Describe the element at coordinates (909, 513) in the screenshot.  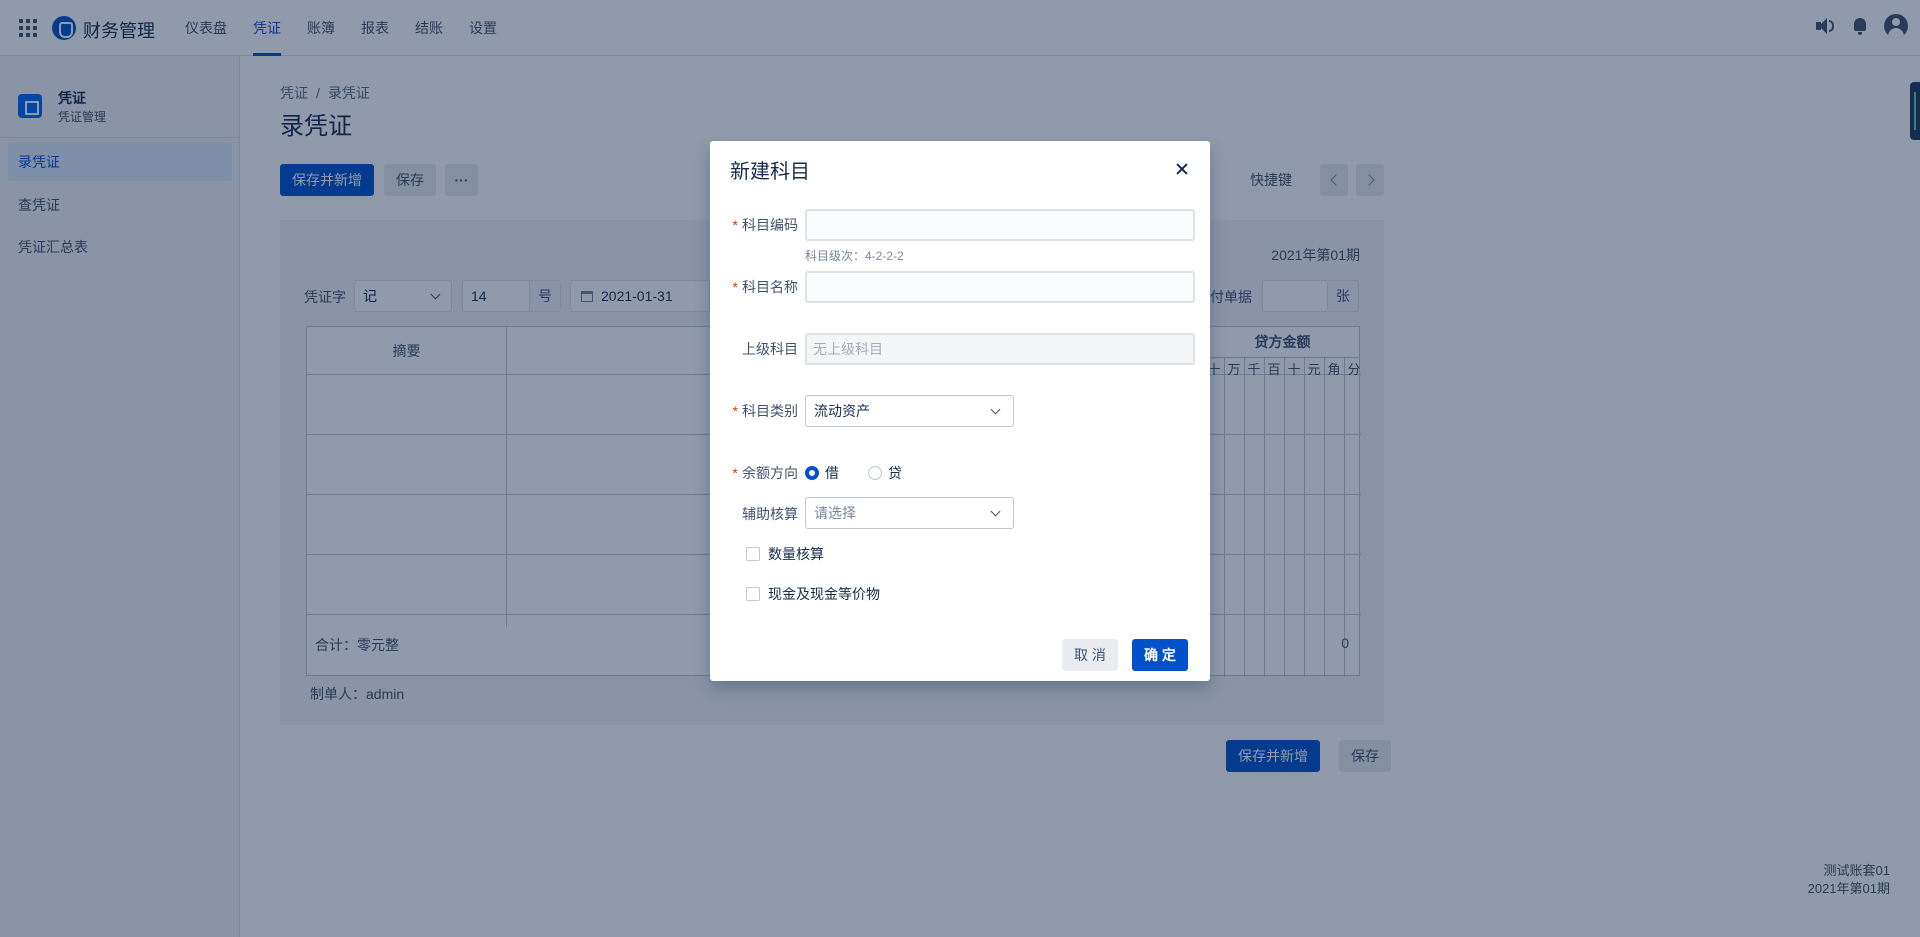
I see `auxiliary-accounting-select: 请选择` at that location.